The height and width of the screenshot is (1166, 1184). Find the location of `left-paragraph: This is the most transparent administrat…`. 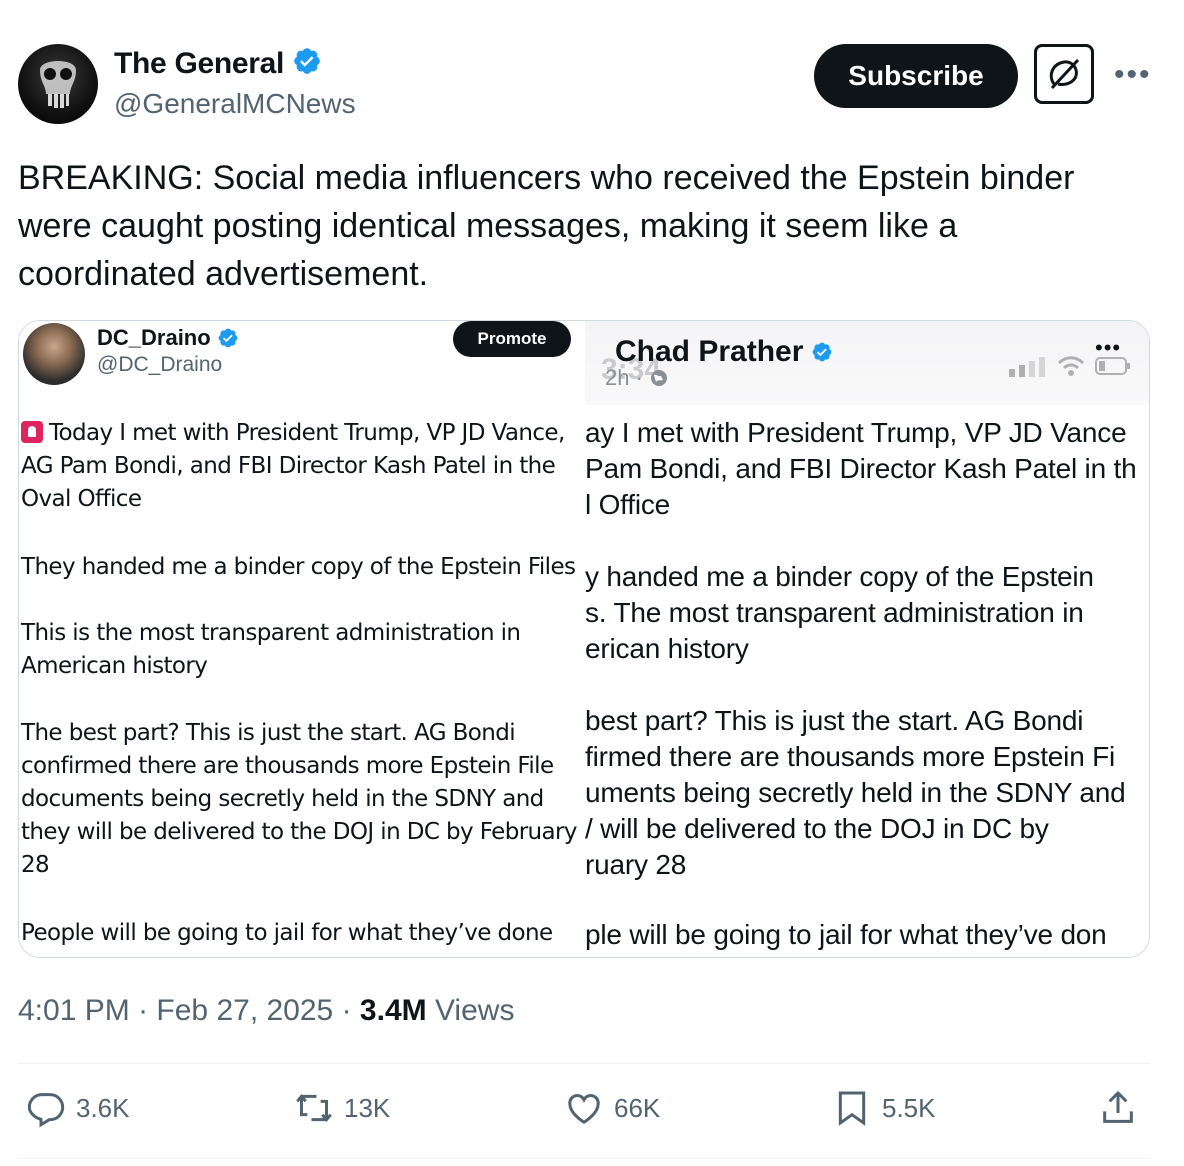

left-paragraph: This is the most transparent administrat… is located at coordinates (271, 649).